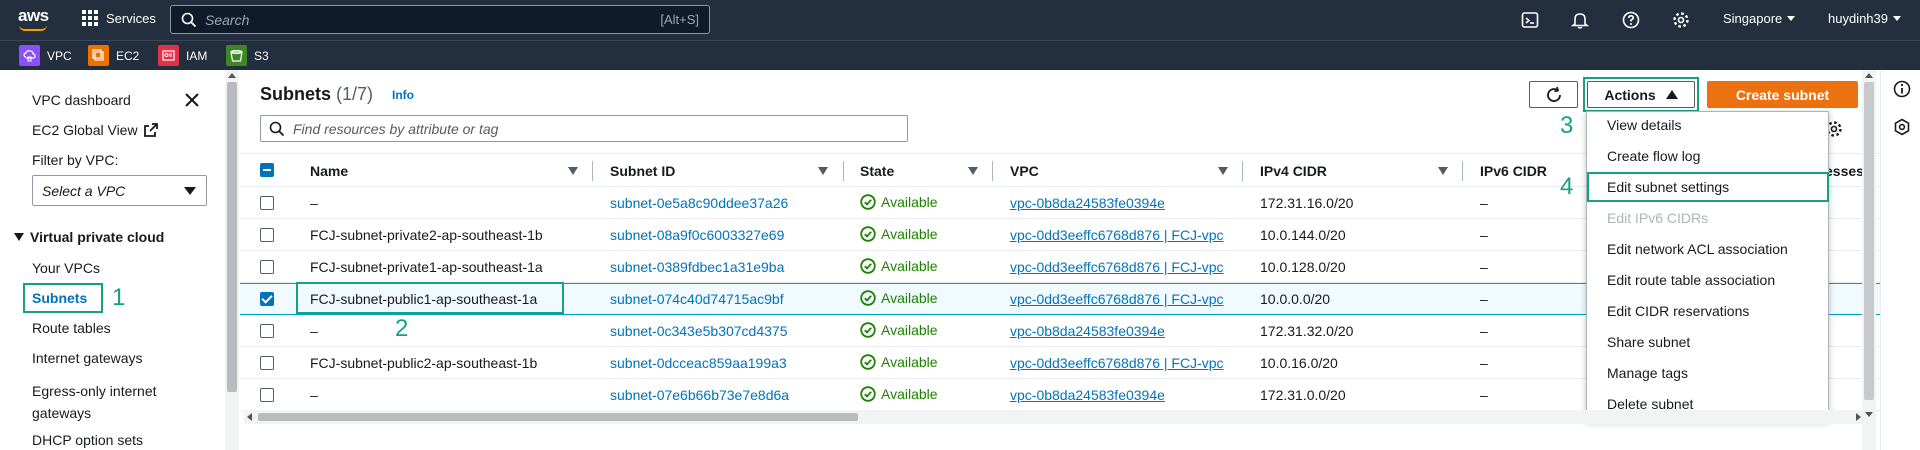 Image resolution: width=1920 pixels, height=450 pixels. Describe the element at coordinates (87, 358) in the screenshot. I see `sidebar-item-internet-gateways: Internet gateways` at that location.